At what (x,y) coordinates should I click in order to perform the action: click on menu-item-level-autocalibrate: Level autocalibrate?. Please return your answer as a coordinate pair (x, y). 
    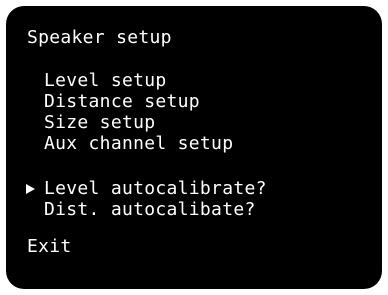
    Looking at the image, I should click on (155, 188).